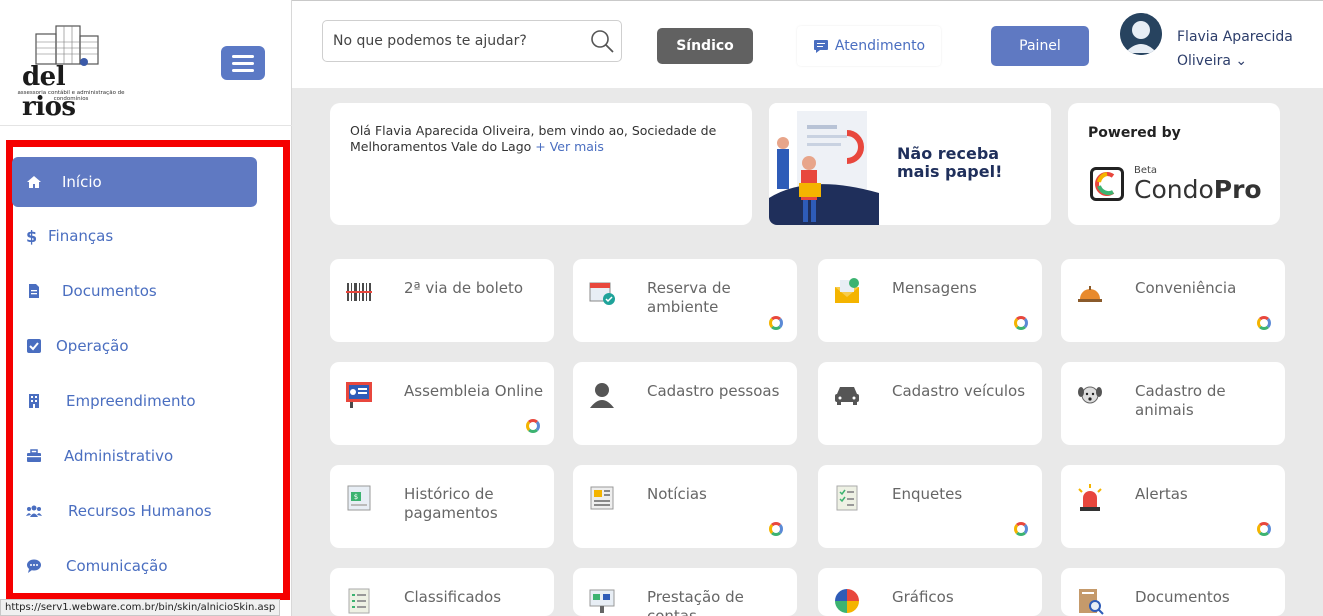 The height and width of the screenshot is (616, 1323). I want to click on search-box, so click(472, 41).